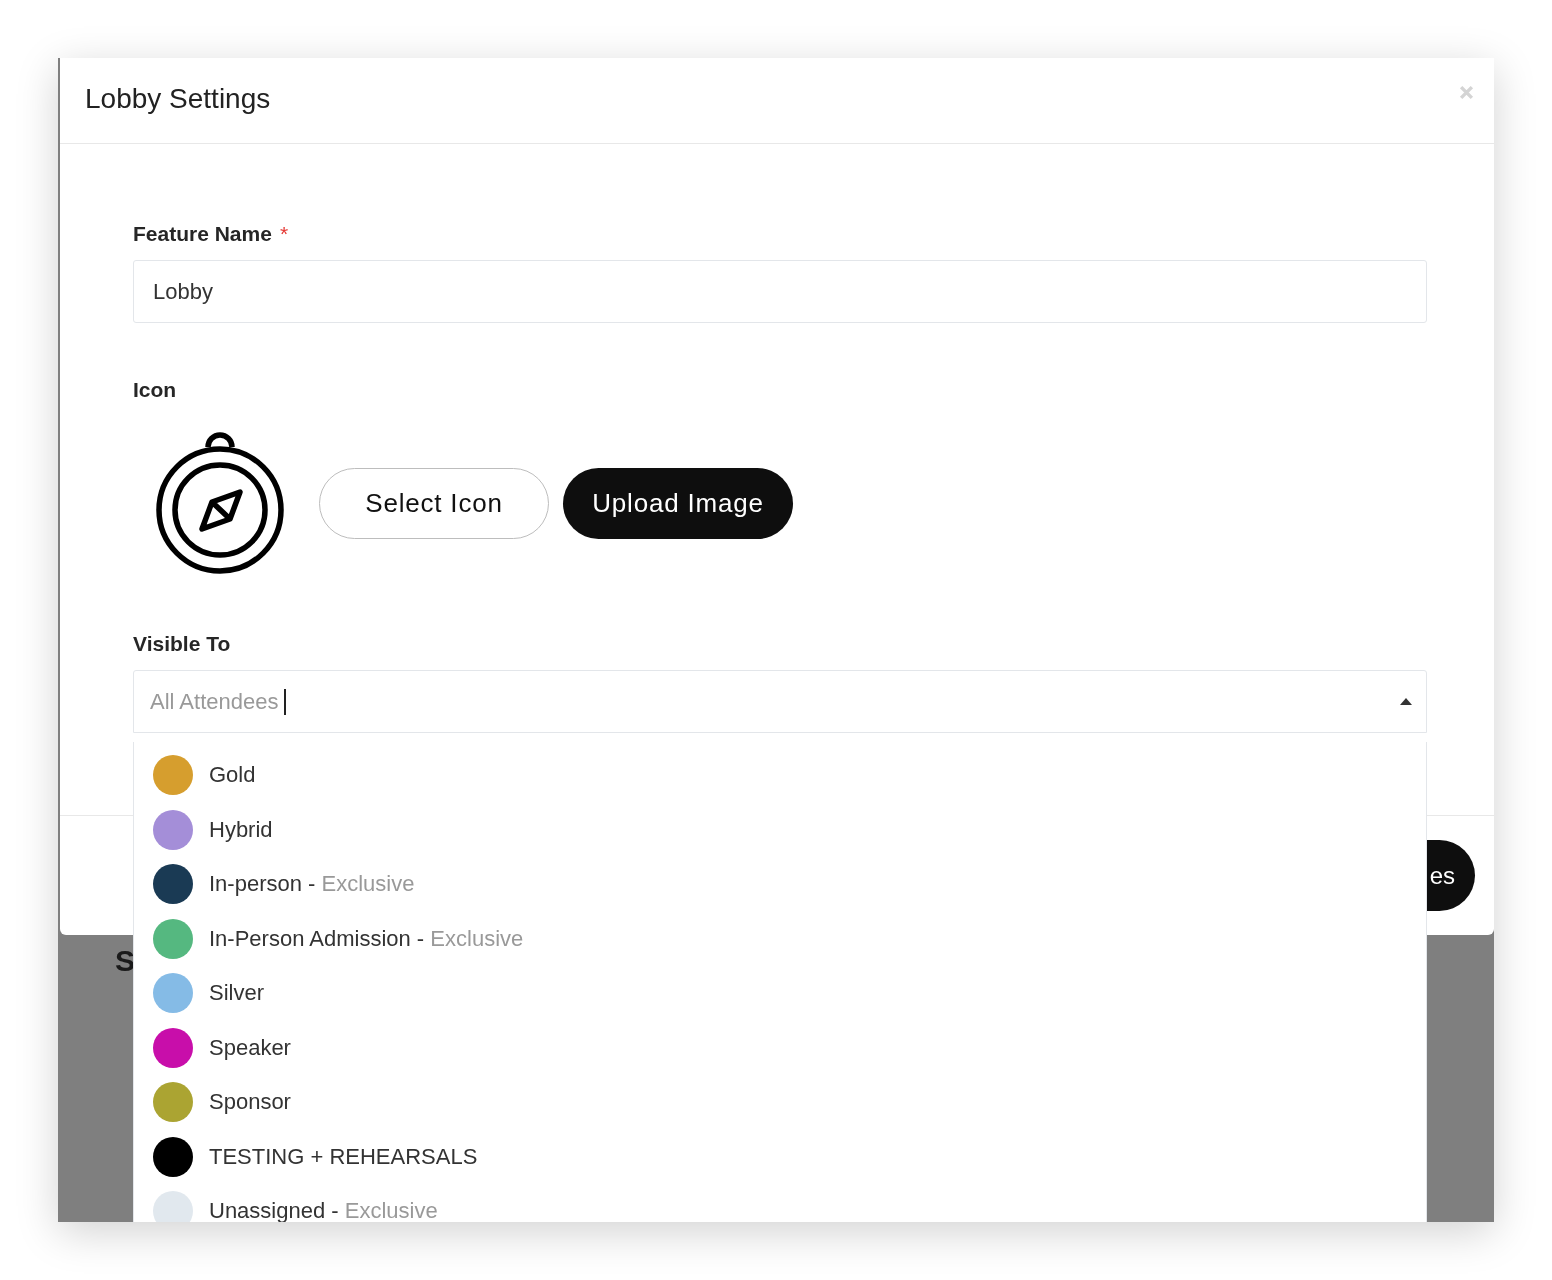 This screenshot has height=1280, width=1552. Describe the element at coordinates (780, 775) in the screenshot. I see `dropdown-option: Gold` at that location.